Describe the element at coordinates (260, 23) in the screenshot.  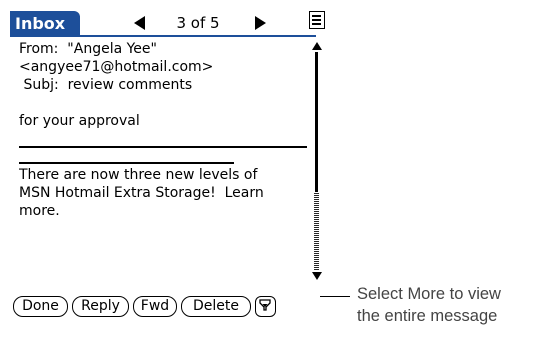
I see `next-message-icon` at that location.